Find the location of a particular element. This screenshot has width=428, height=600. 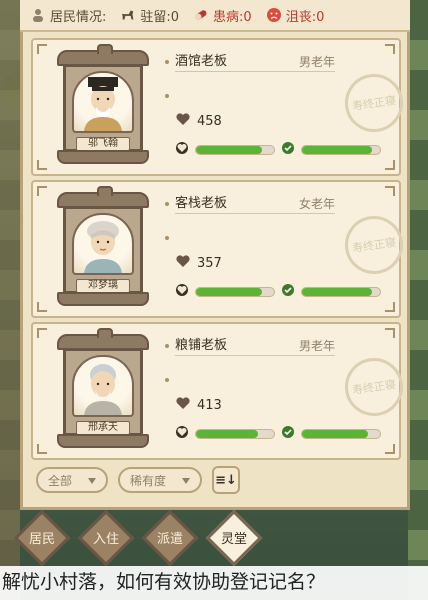

wealth-value: 413 is located at coordinates (209, 405).